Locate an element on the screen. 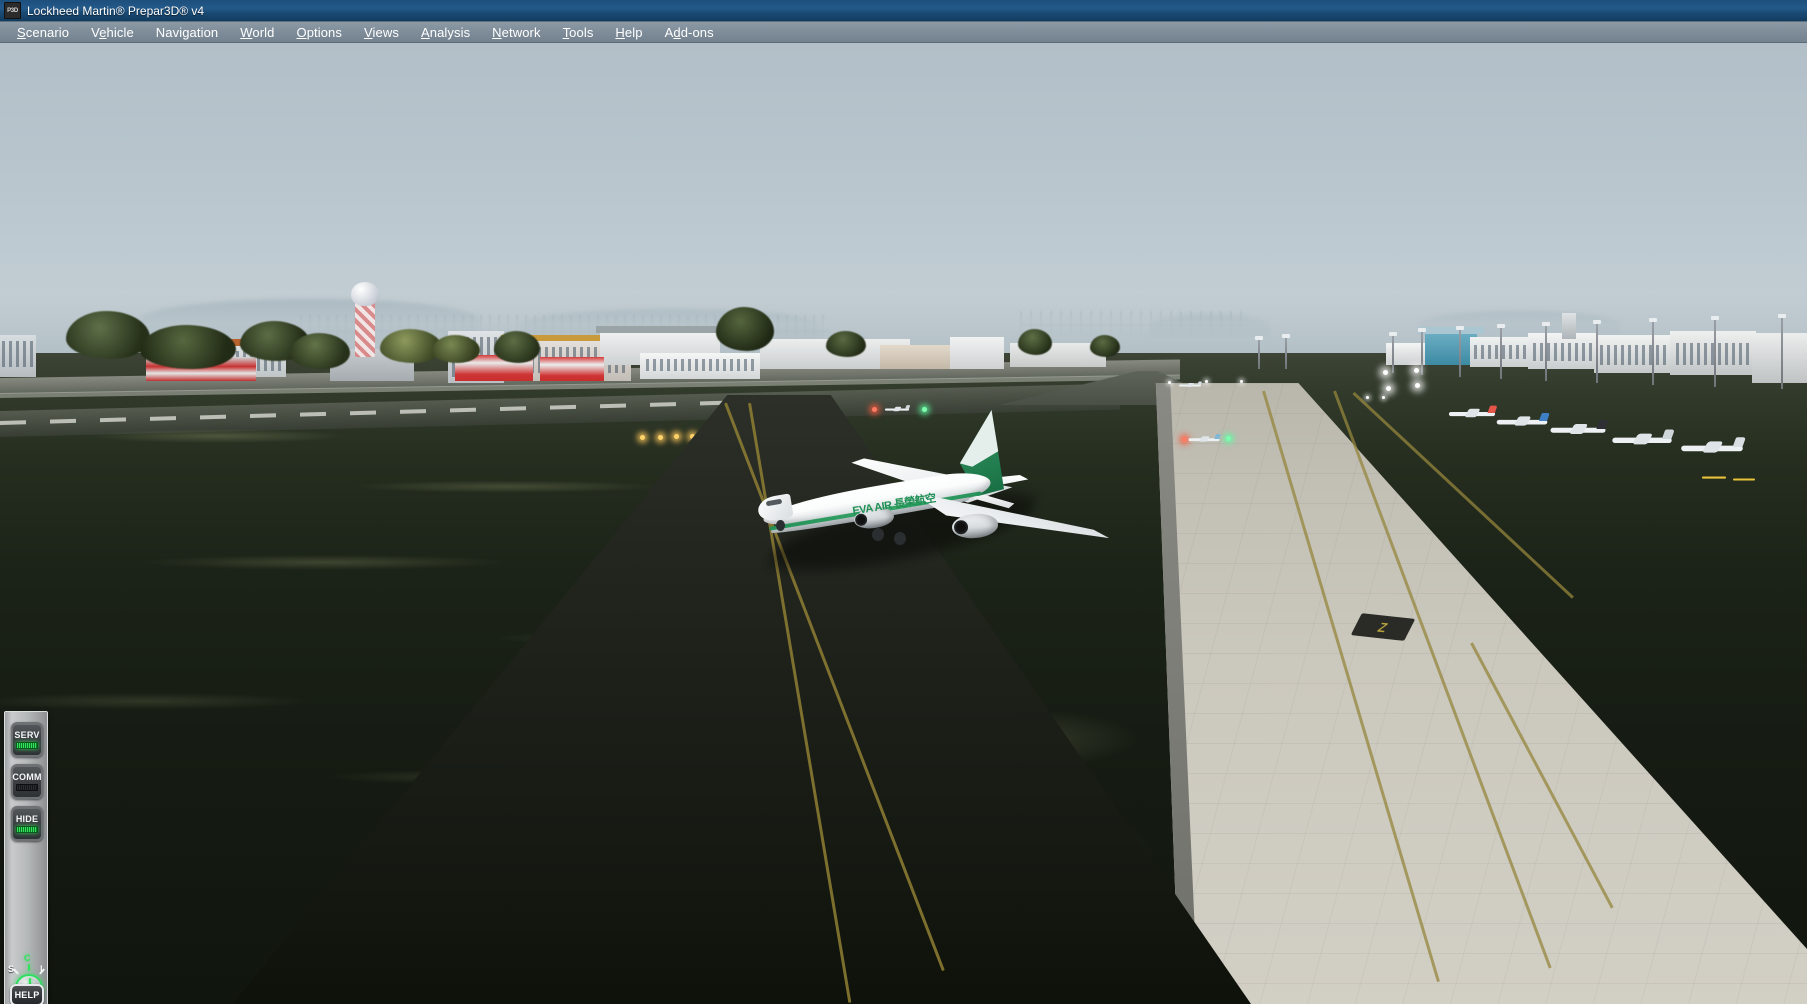  radar-dome is located at coordinates (365, 294).